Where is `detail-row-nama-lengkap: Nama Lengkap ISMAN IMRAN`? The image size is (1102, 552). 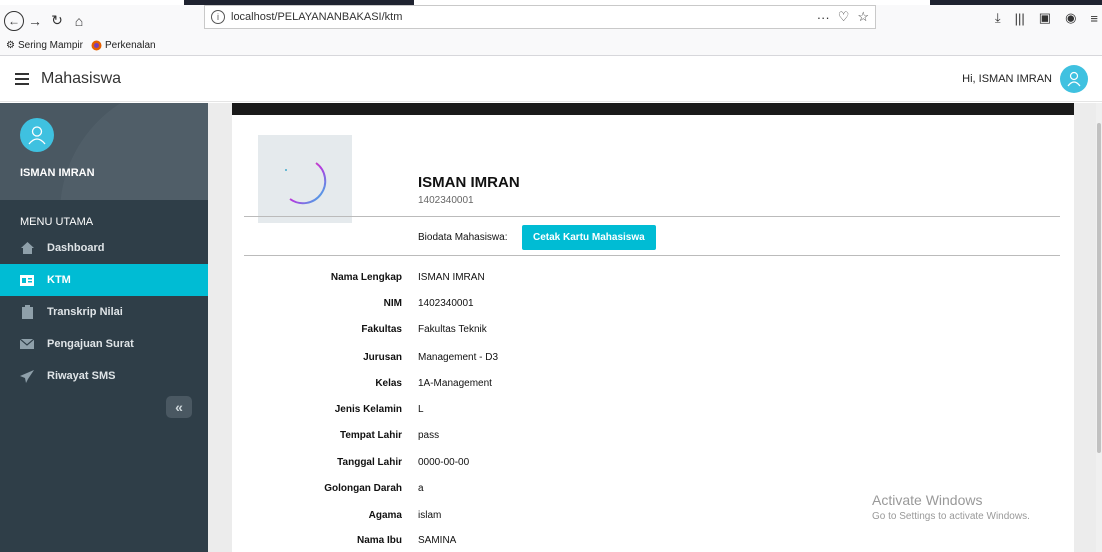
detail-row-nama-lengkap: Nama Lengkap ISMAN IMRAN is located at coordinates (407, 277).